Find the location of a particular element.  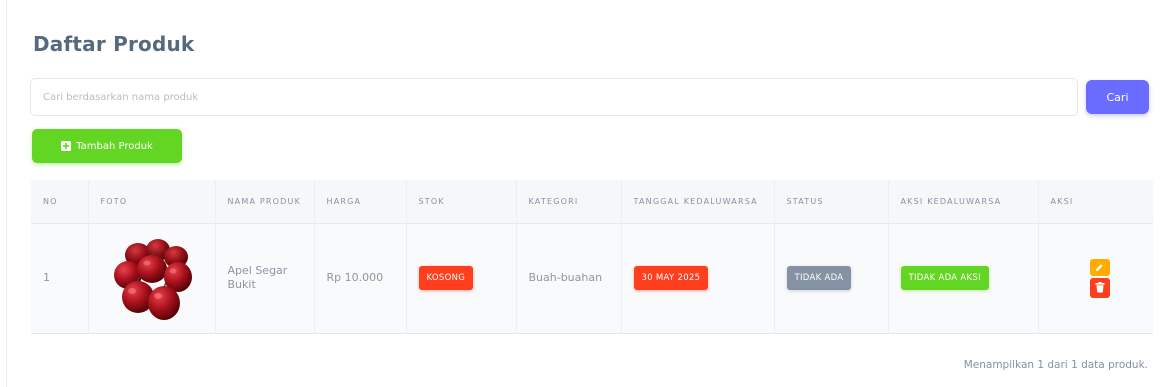

edit-button is located at coordinates (1099, 267).